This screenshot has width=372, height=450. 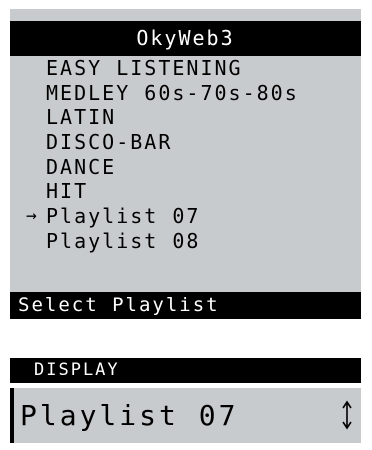 I want to click on display-value: Playlist 07, so click(x=129, y=415).